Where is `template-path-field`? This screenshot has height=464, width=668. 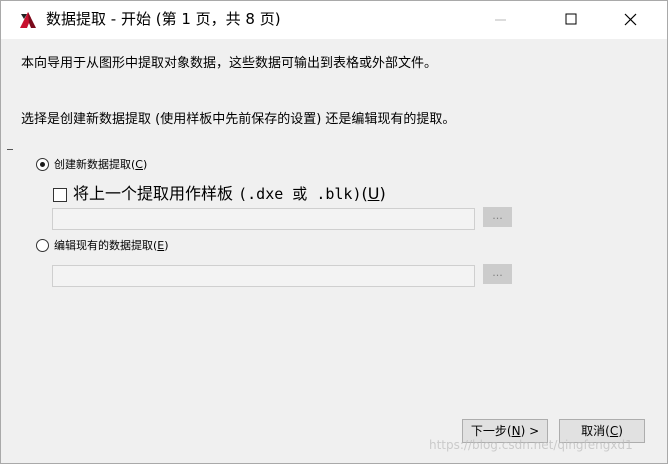
template-path-field is located at coordinates (263, 219).